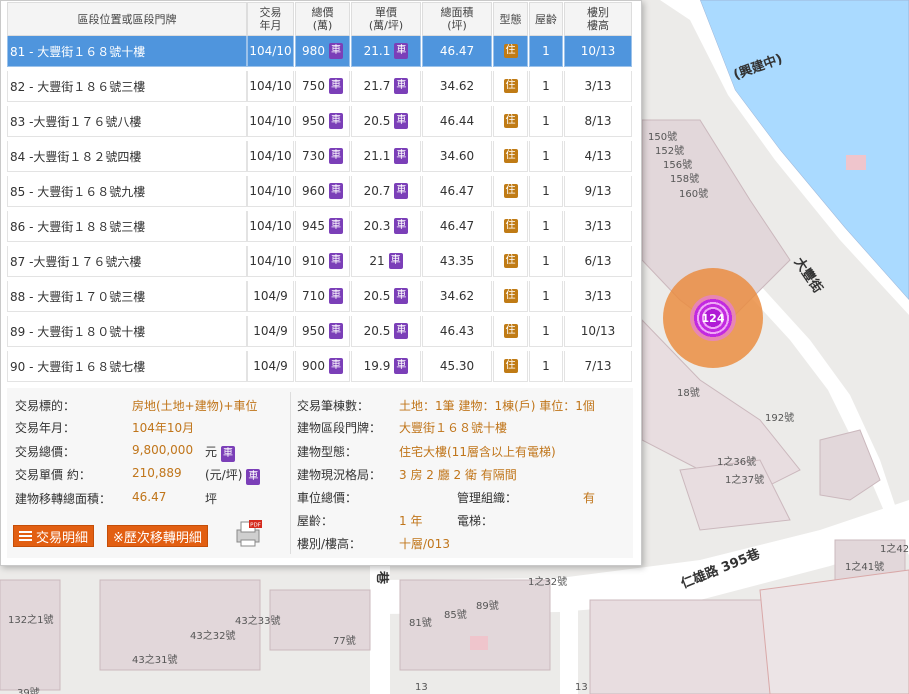  Describe the element at coordinates (54, 536) in the screenshot. I see `transaction-detail-button: 交易明細` at that location.